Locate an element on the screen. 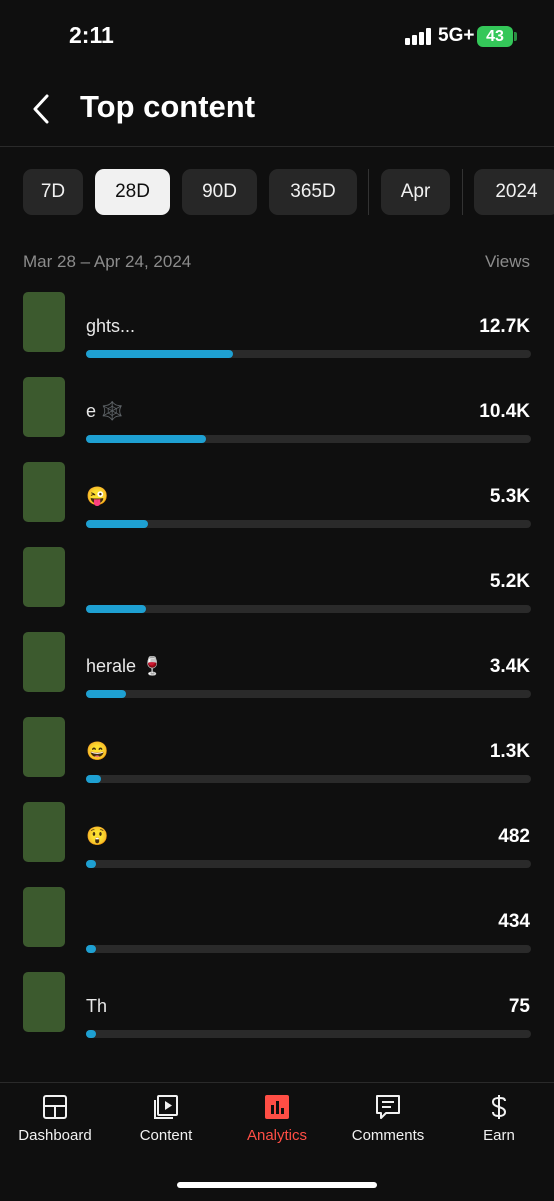 This screenshot has height=1201, width=554. battery-level: 43 is located at coordinates (495, 36).